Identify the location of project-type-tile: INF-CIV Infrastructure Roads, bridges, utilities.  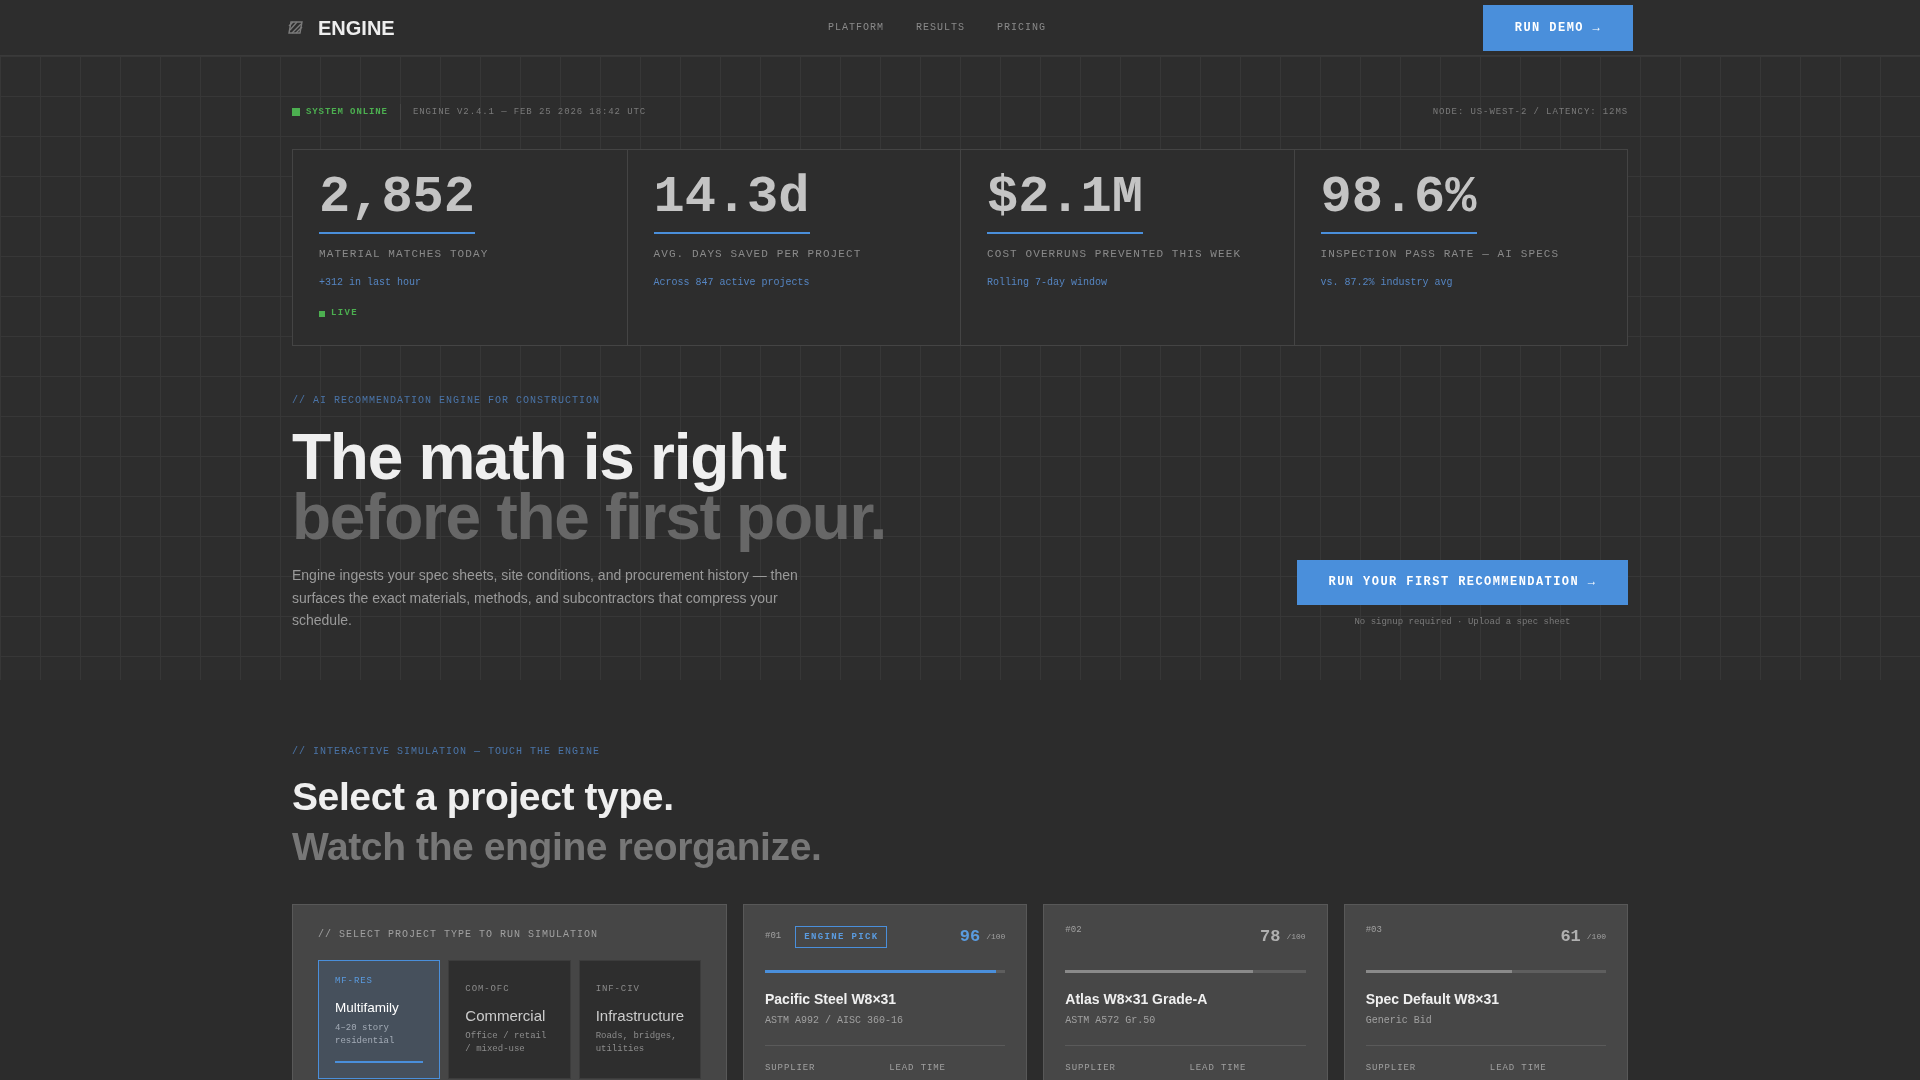
(639, 1019).